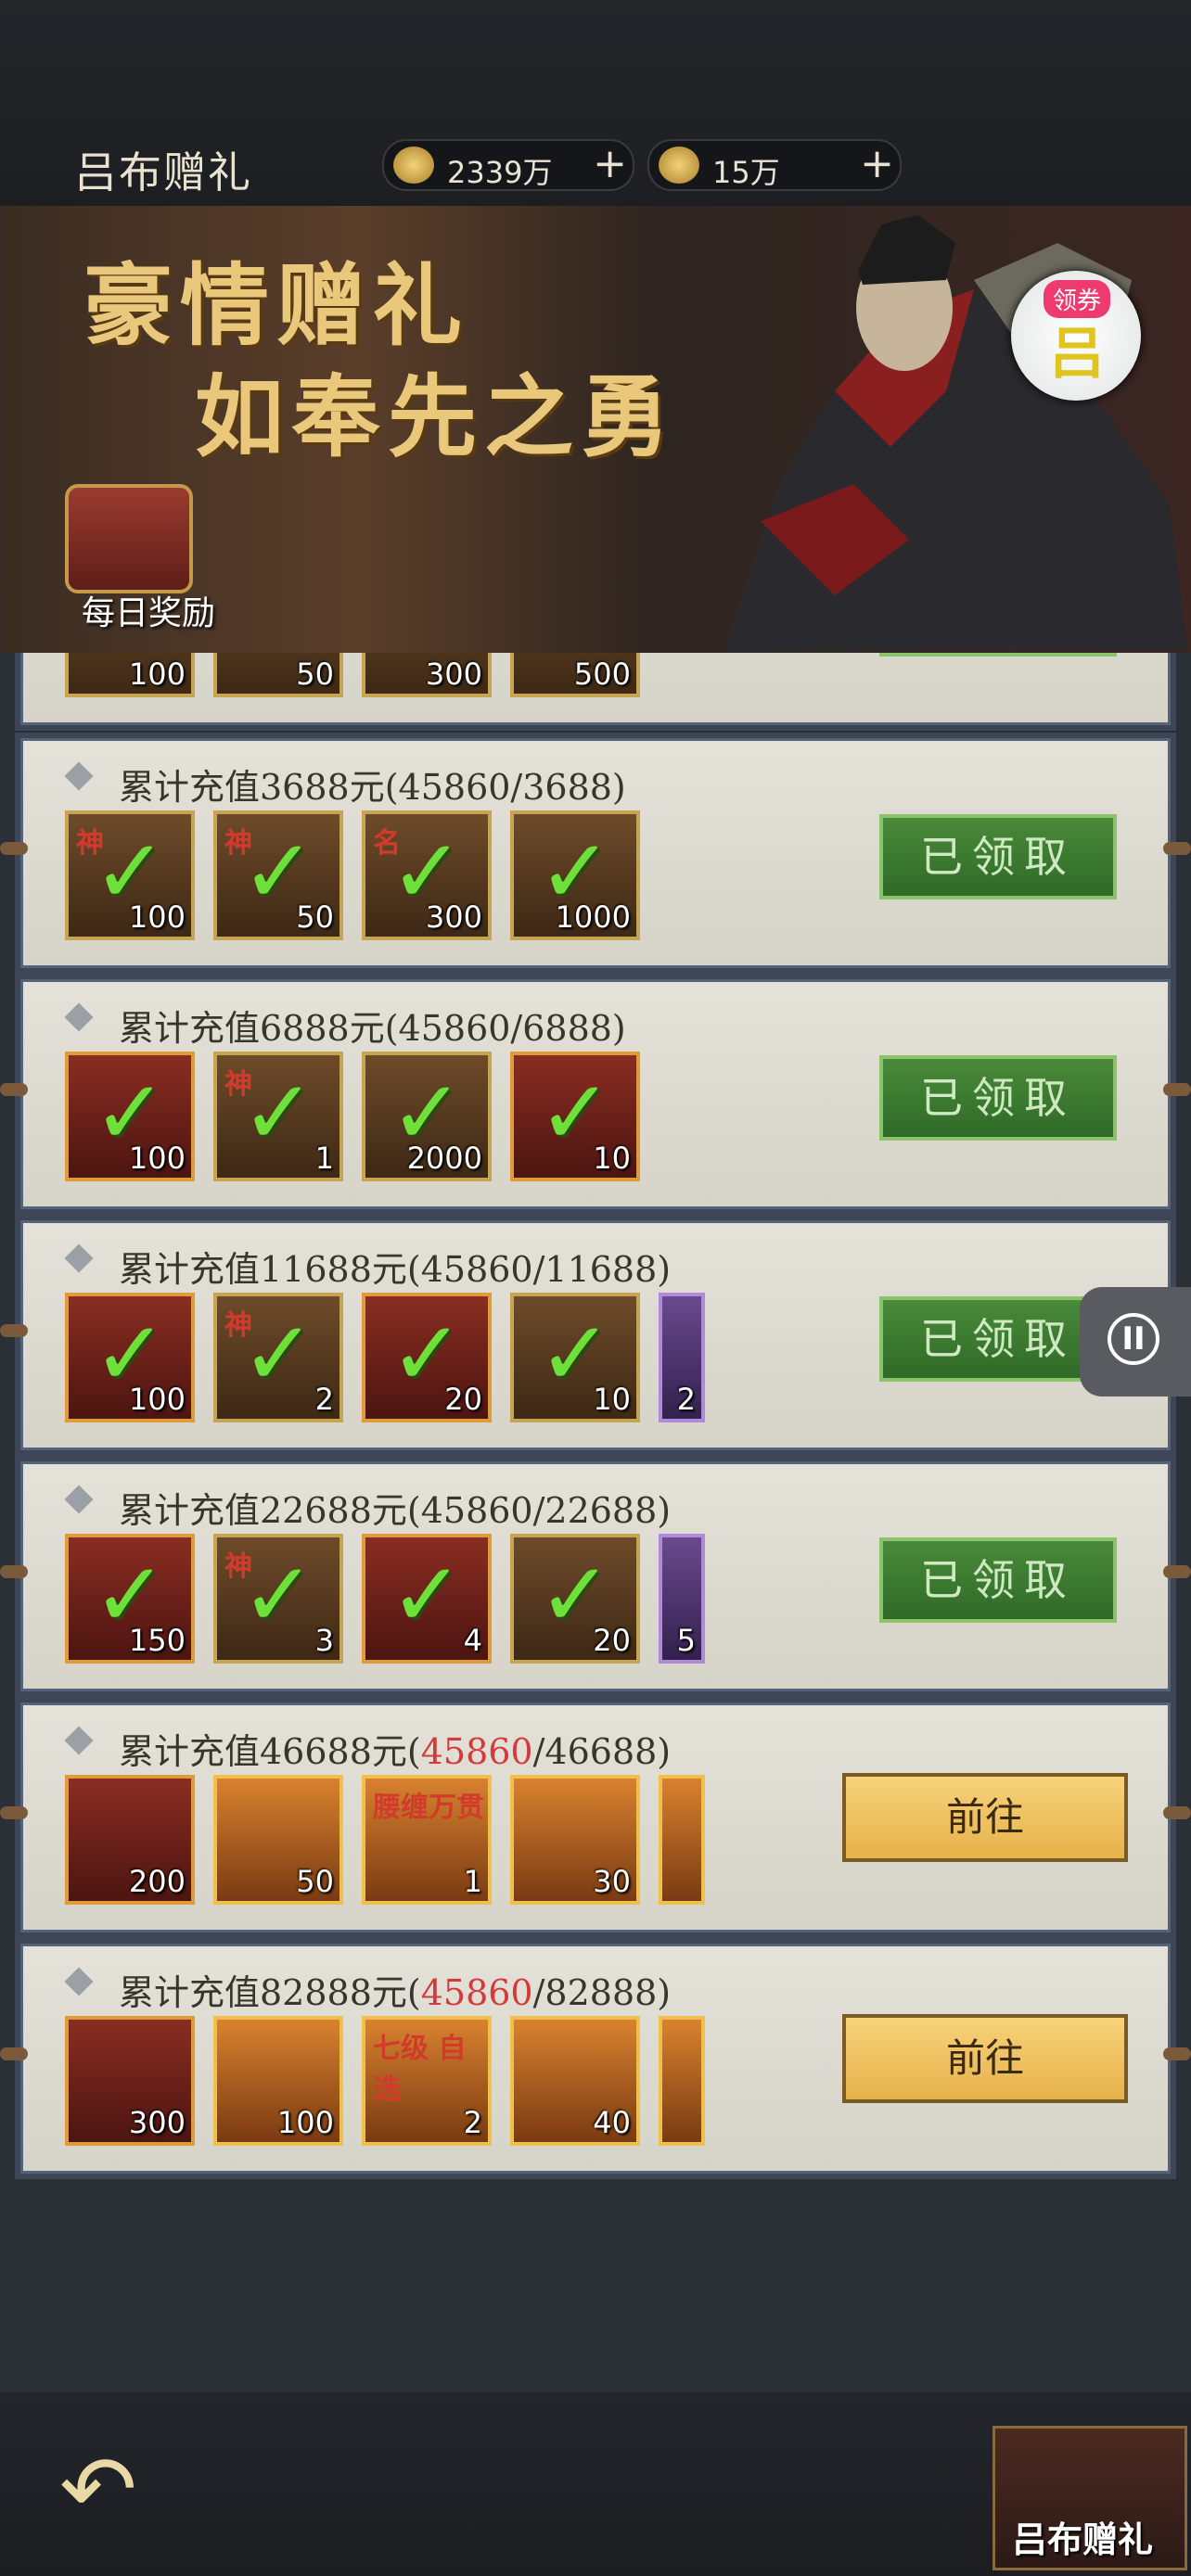 The height and width of the screenshot is (2576, 1191). Describe the element at coordinates (1077, 354) in the screenshot. I see `coupon-logo-icon: 吕` at that location.